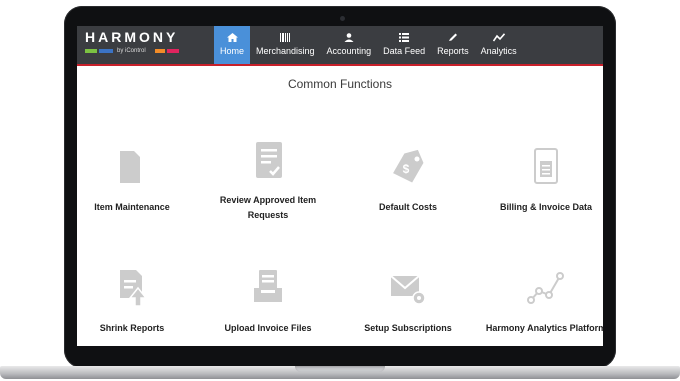  Describe the element at coordinates (232, 51) in the screenshot. I see `nav-label: Home` at that location.